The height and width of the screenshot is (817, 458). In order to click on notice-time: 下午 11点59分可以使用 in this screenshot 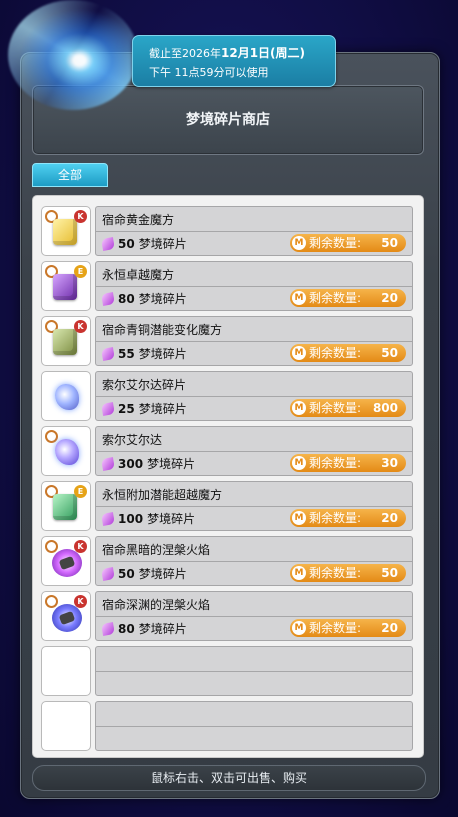, I will do `click(209, 72)`.